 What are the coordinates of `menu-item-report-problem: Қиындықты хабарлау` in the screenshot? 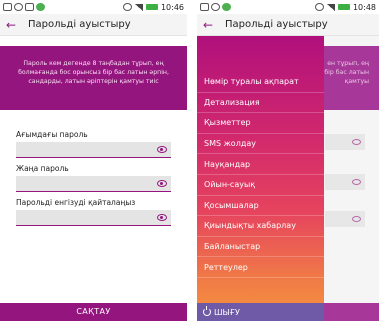 It's located at (260, 226).